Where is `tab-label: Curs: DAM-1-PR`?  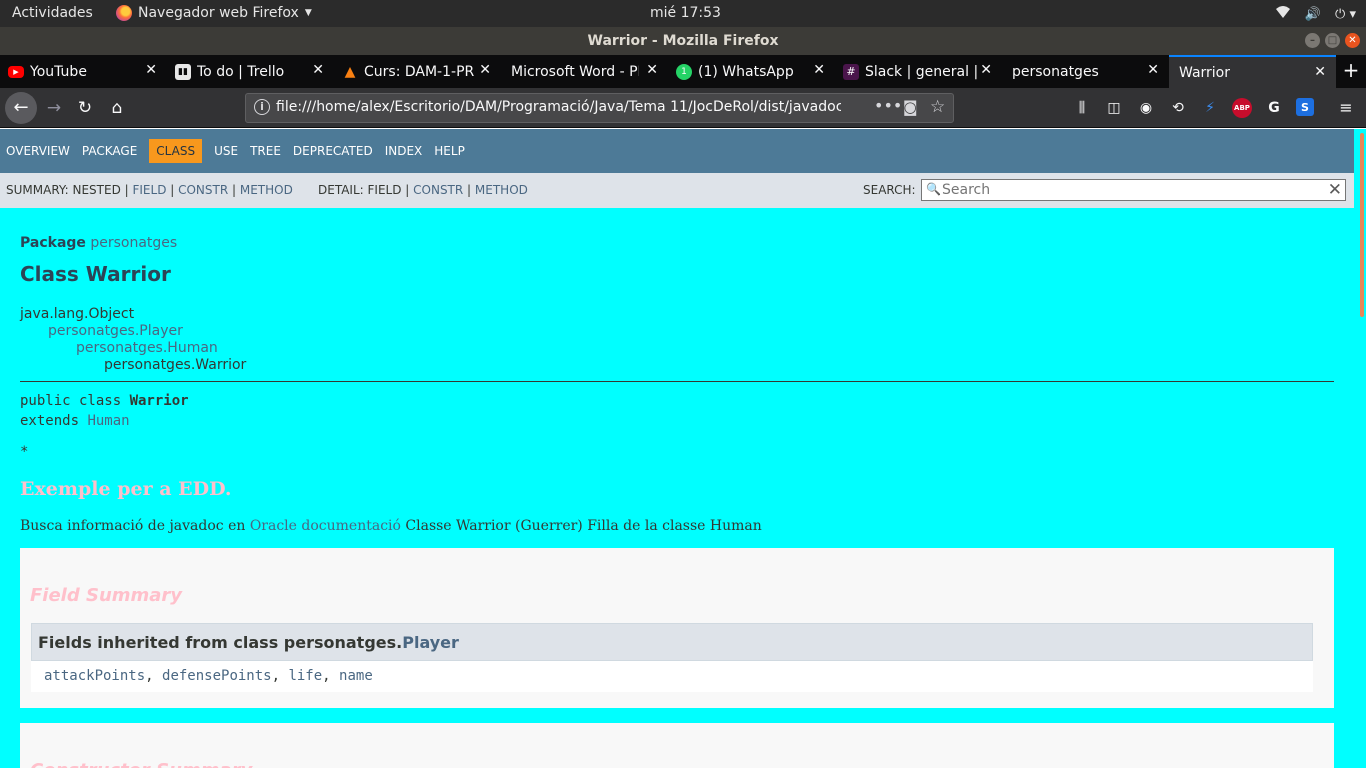 tab-label: Curs: DAM-1-PR is located at coordinates (419, 71).